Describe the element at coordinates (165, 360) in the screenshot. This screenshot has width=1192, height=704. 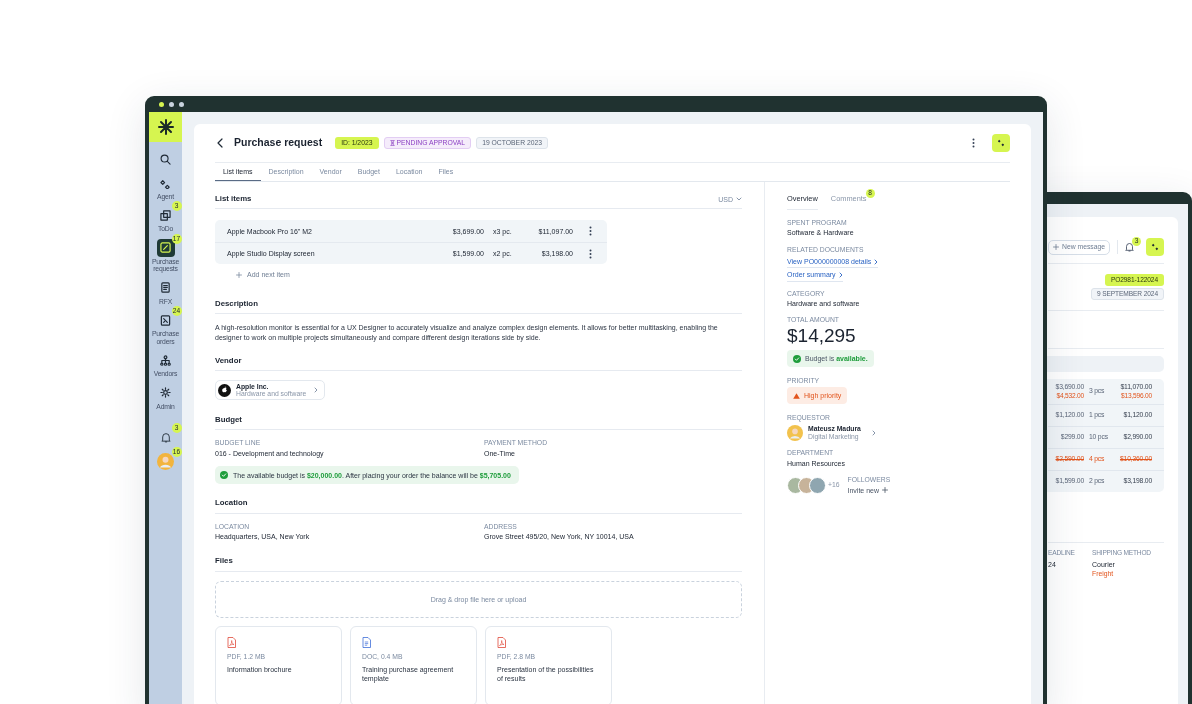
I see `hierarchy-icon` at that location.